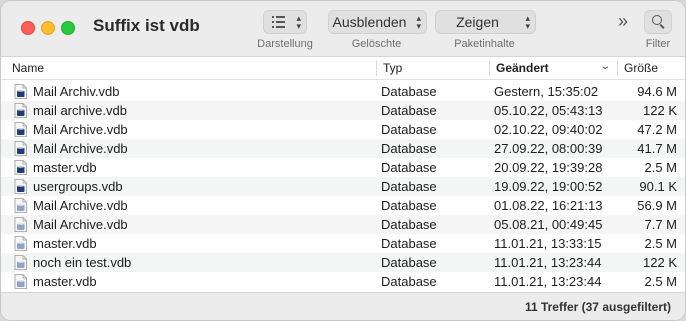 Image resolution: width=686 pixels, height=321 pixels. Describe the element at coordinates (80, 110) in the screenshot. I see `file-name: mail archive.vdb` at that location.